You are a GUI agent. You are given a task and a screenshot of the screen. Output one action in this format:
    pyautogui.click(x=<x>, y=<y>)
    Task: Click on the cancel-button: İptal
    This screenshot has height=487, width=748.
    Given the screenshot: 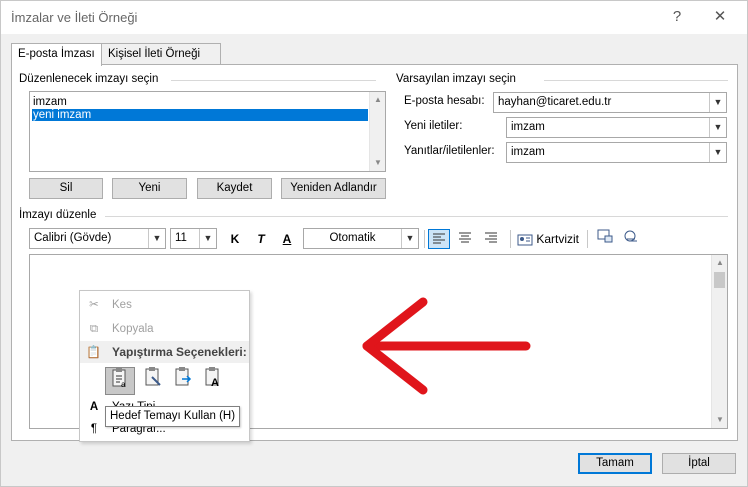 What is the action you would take?
    pyautogui.click(x=699, y=463)
    